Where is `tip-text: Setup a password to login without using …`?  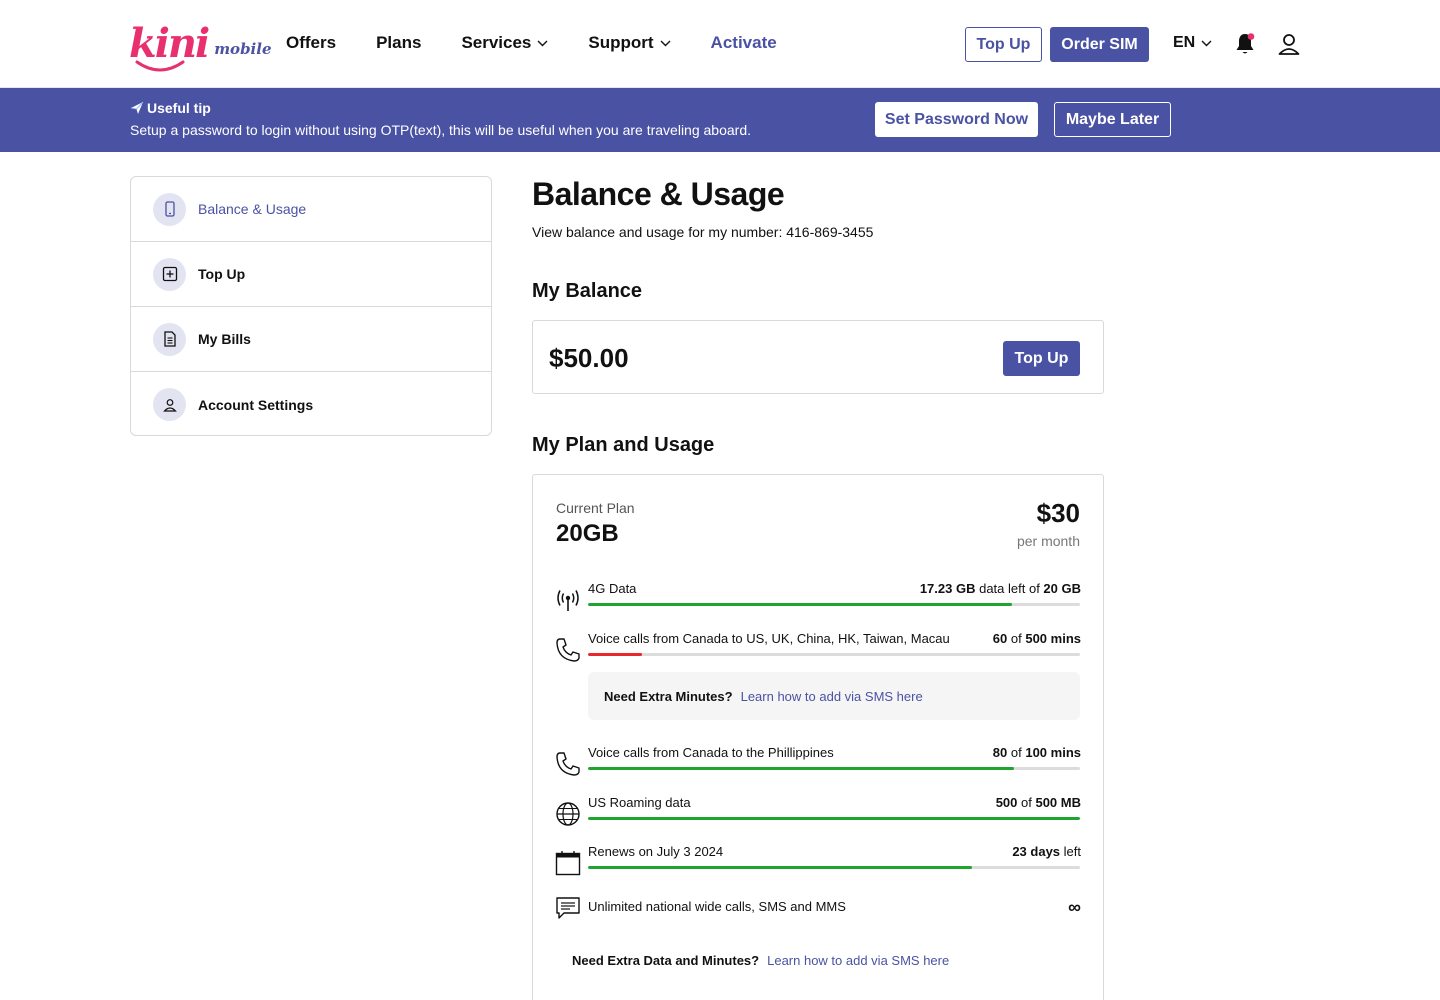 tip-text: Setup a password to login without using … is located at coordinates (440, 130).